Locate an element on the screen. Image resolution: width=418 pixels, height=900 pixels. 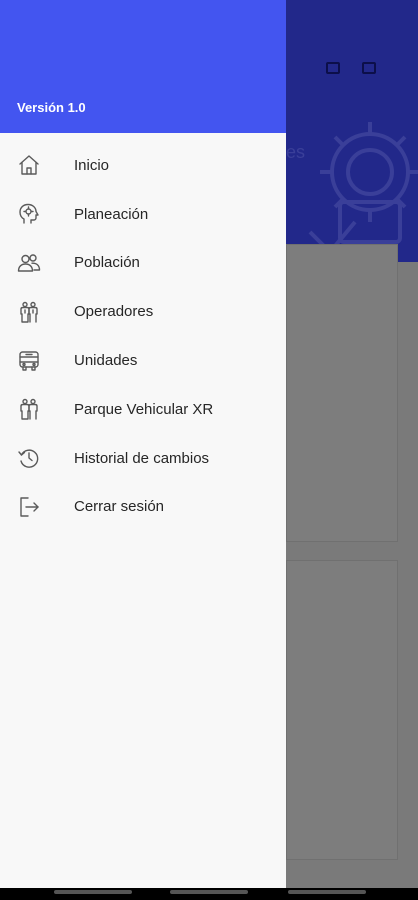
brain-gear-icon is located at coordinates (37, 214).